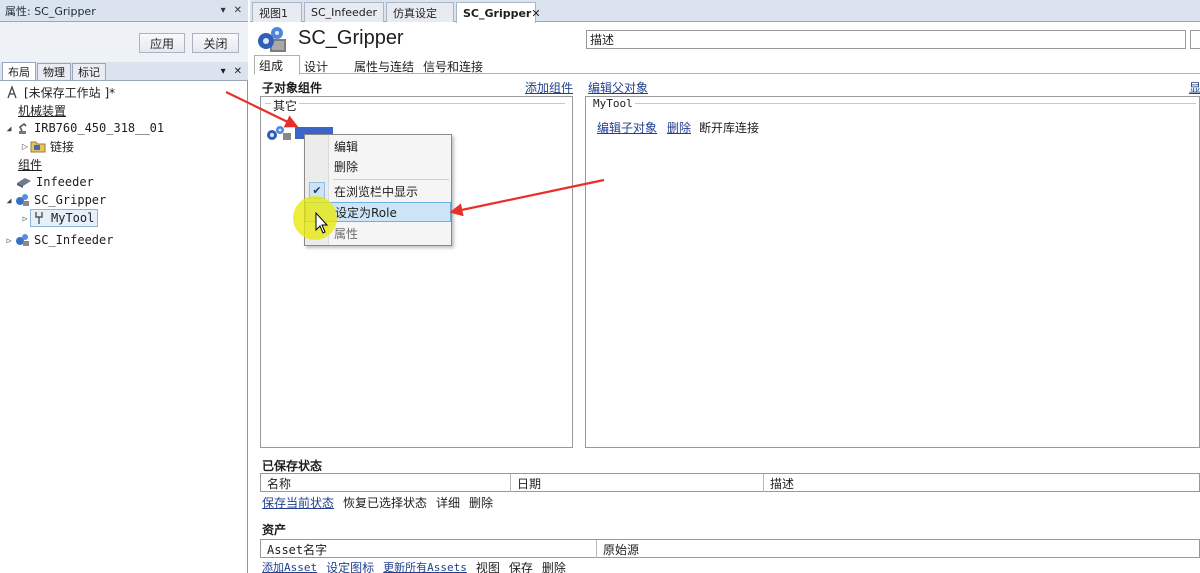 This screenshot has height=573, width=1200. I want to click on menu-item-delete: 删除, so click(378, 166).